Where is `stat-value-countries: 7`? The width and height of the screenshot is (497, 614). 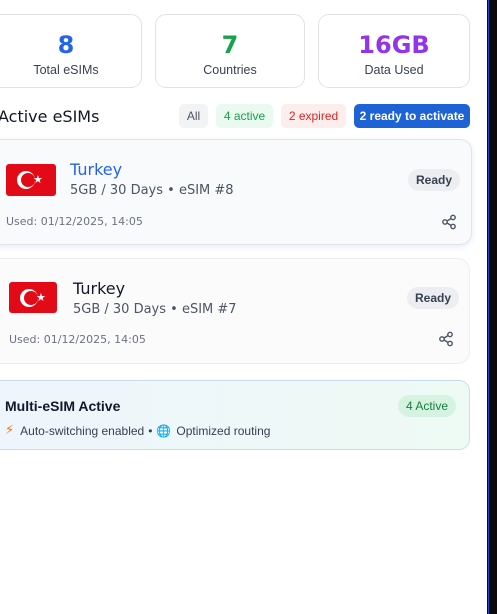
stat-value-countries: 7 is located at coordinates (230, 45).